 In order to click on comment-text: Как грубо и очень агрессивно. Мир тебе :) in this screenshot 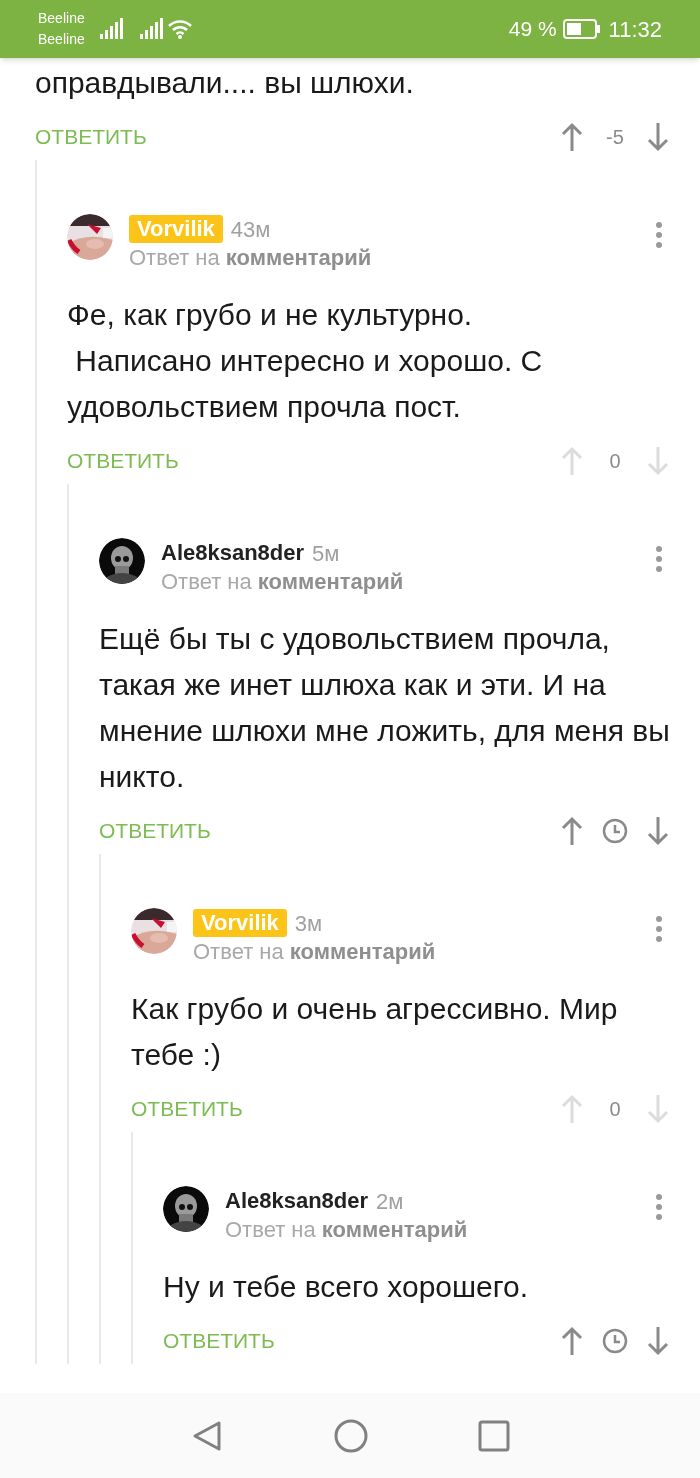, I will do `click(375, 1032)`.